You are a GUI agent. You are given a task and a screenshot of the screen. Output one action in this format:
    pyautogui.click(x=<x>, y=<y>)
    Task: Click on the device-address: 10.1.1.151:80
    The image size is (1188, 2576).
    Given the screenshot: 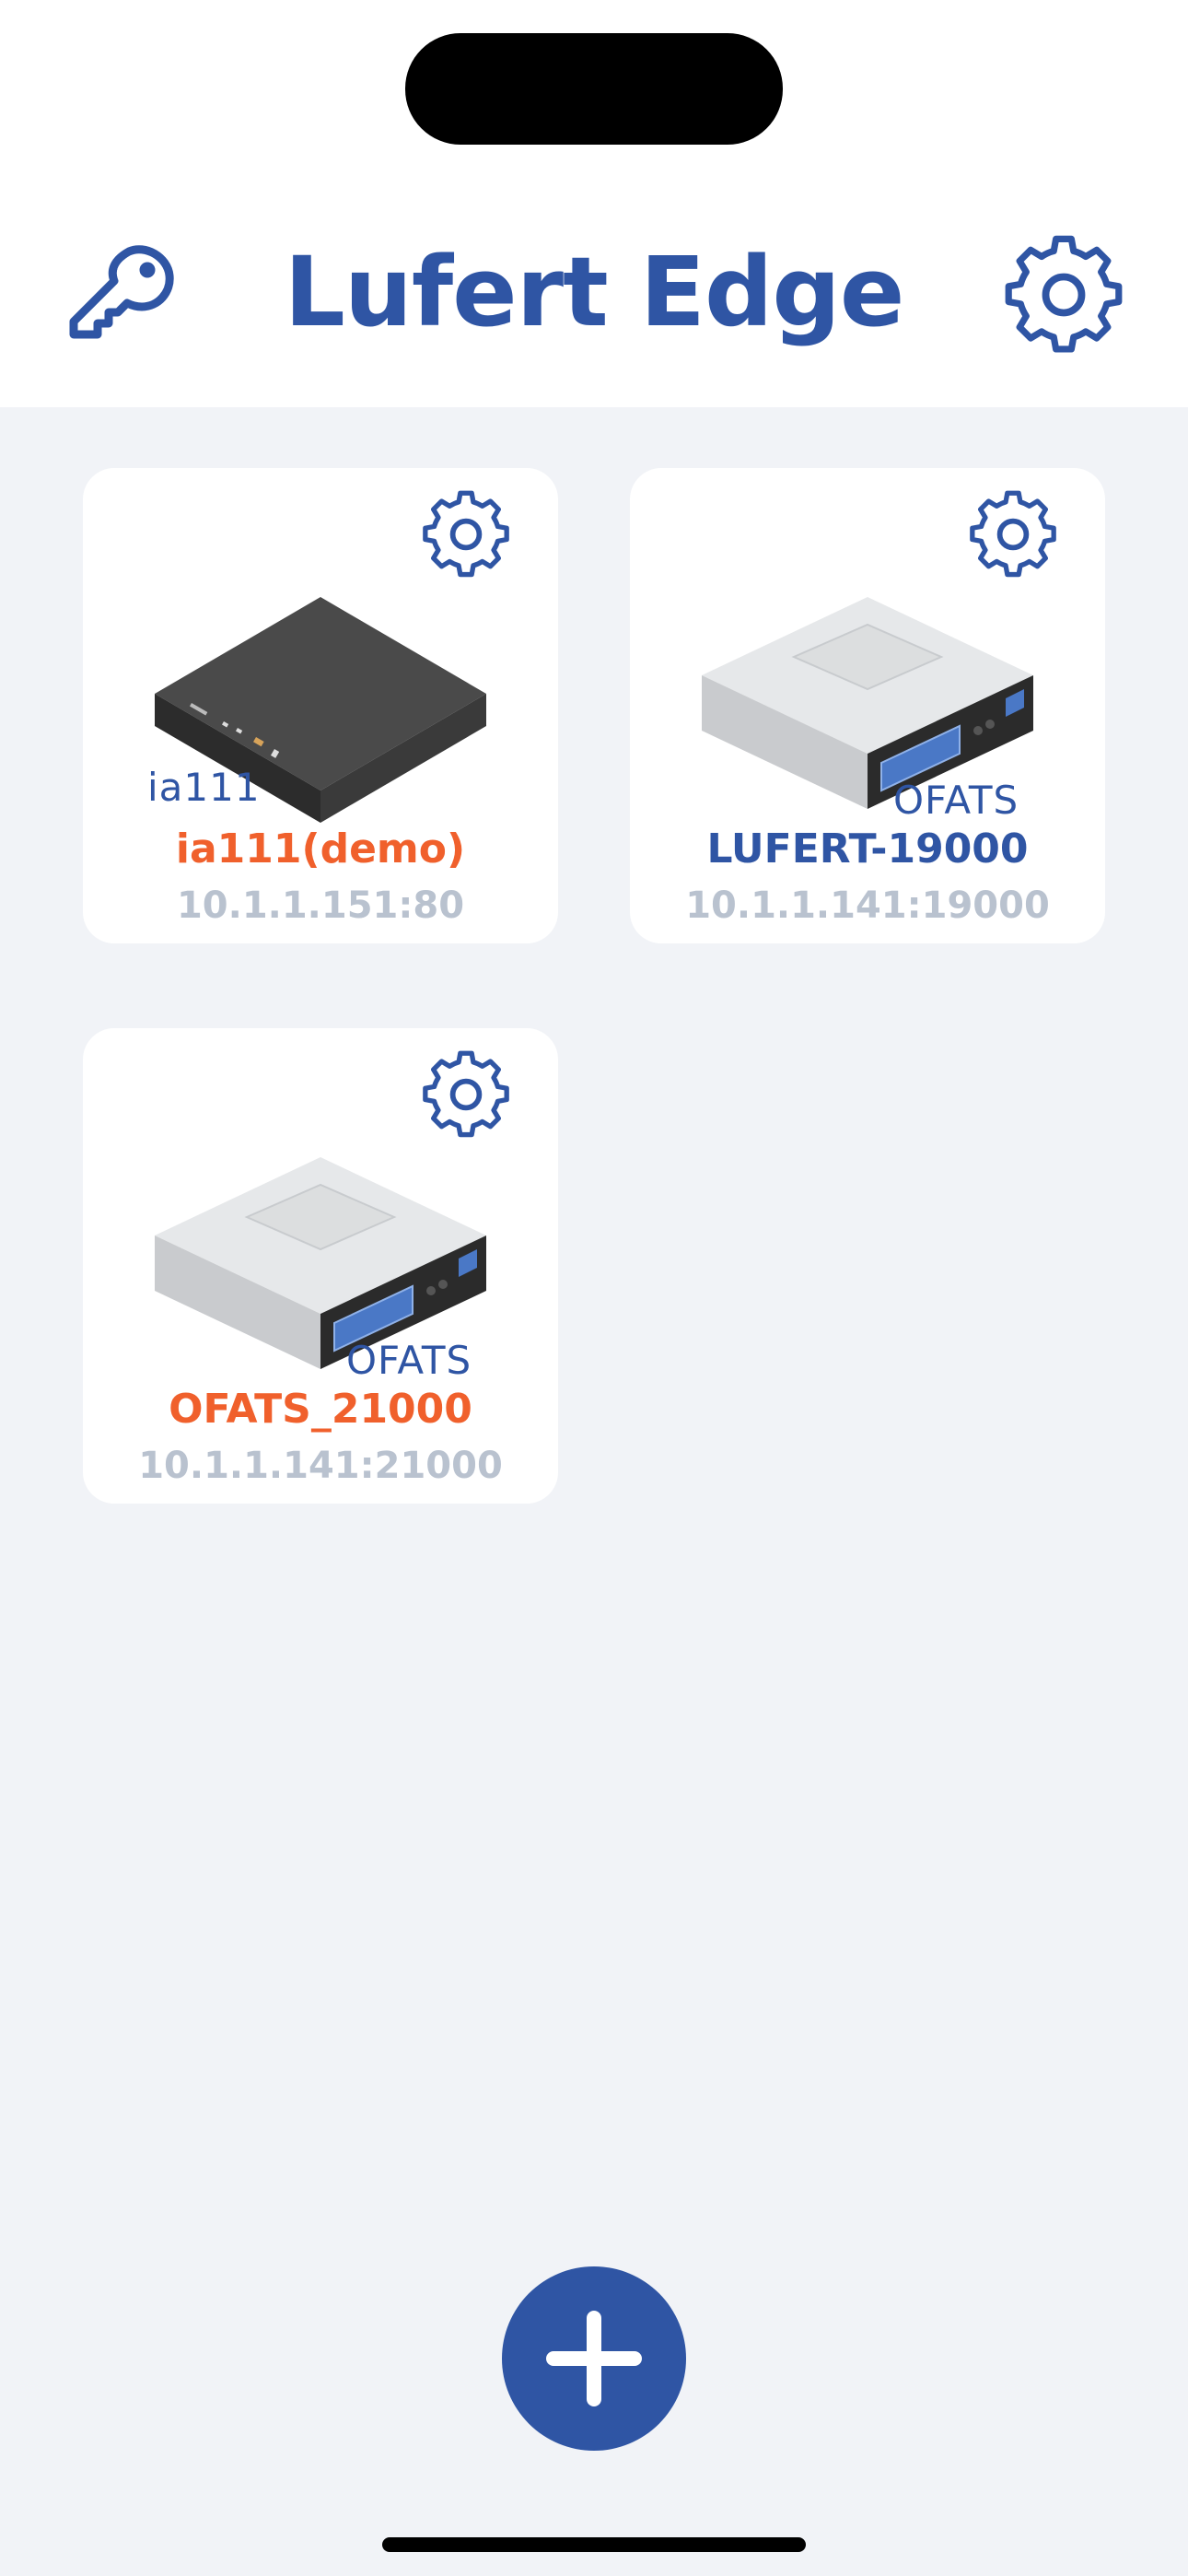 What is the action you would take?
    pyautogui.click(x=320, y=905)
    